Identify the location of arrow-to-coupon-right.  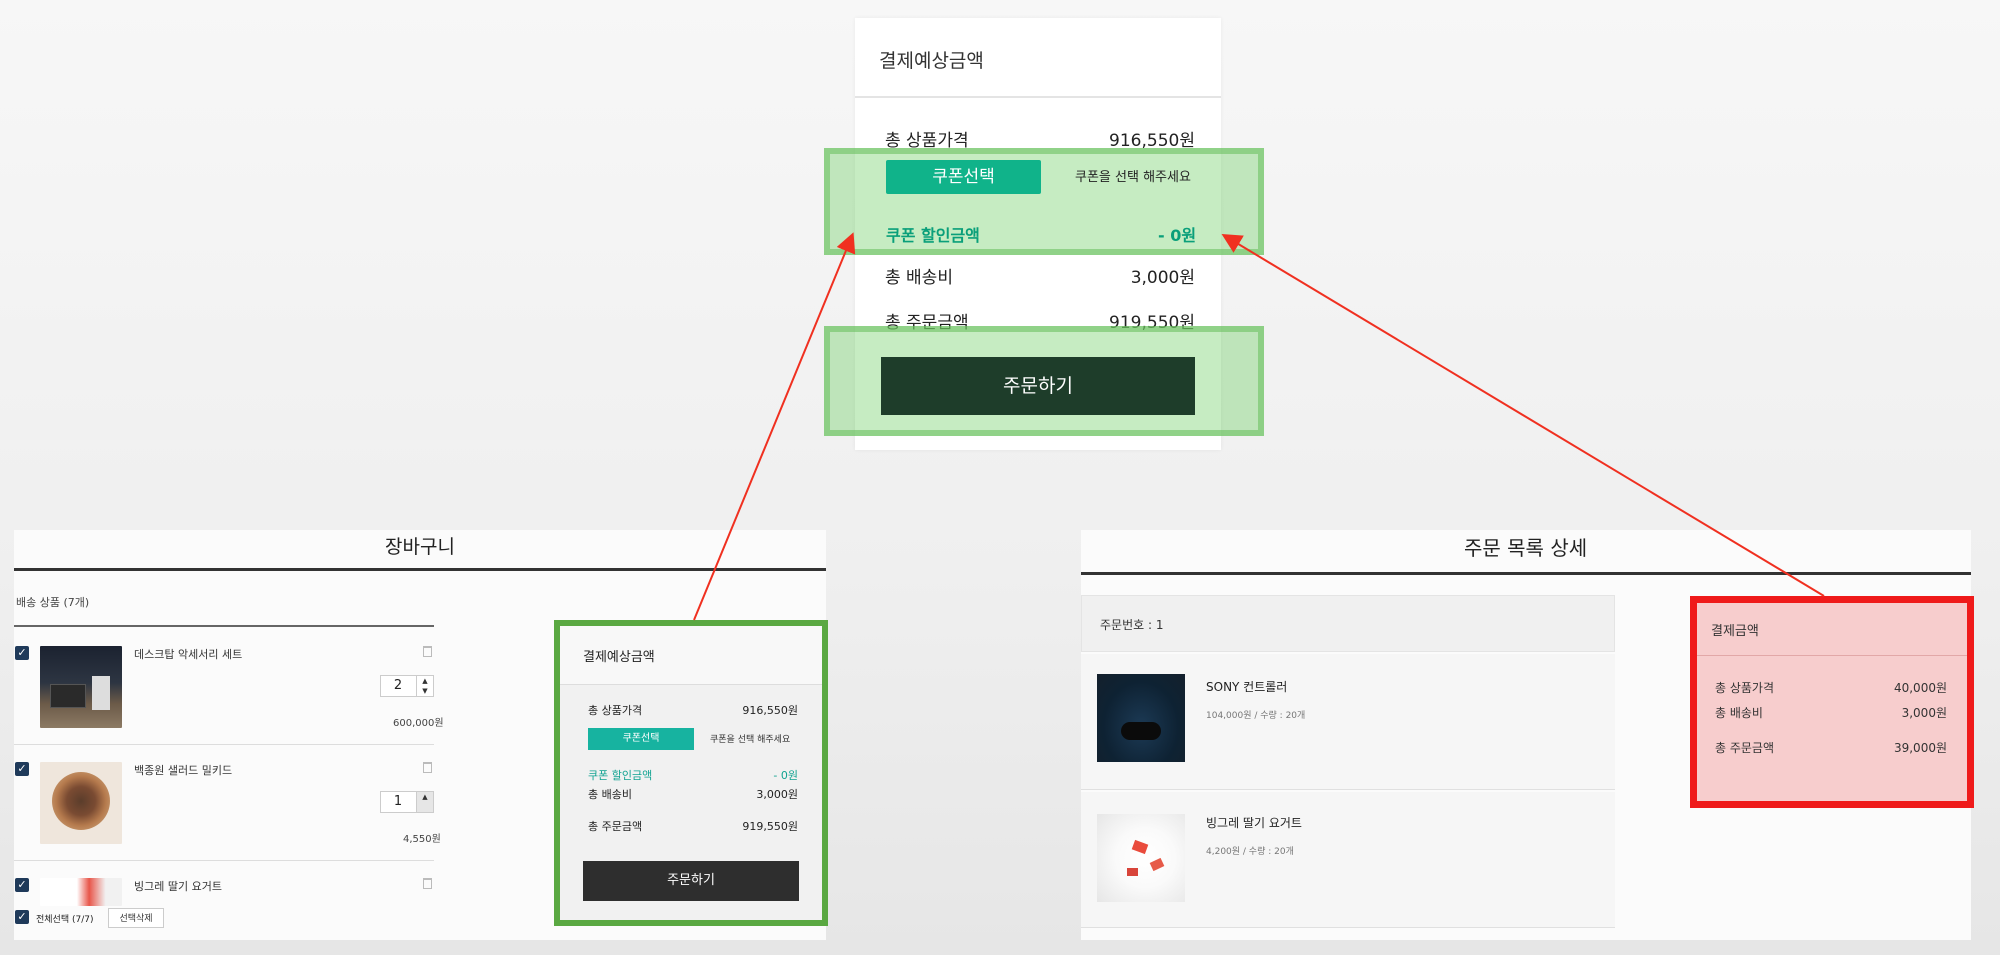
(1523, 415).